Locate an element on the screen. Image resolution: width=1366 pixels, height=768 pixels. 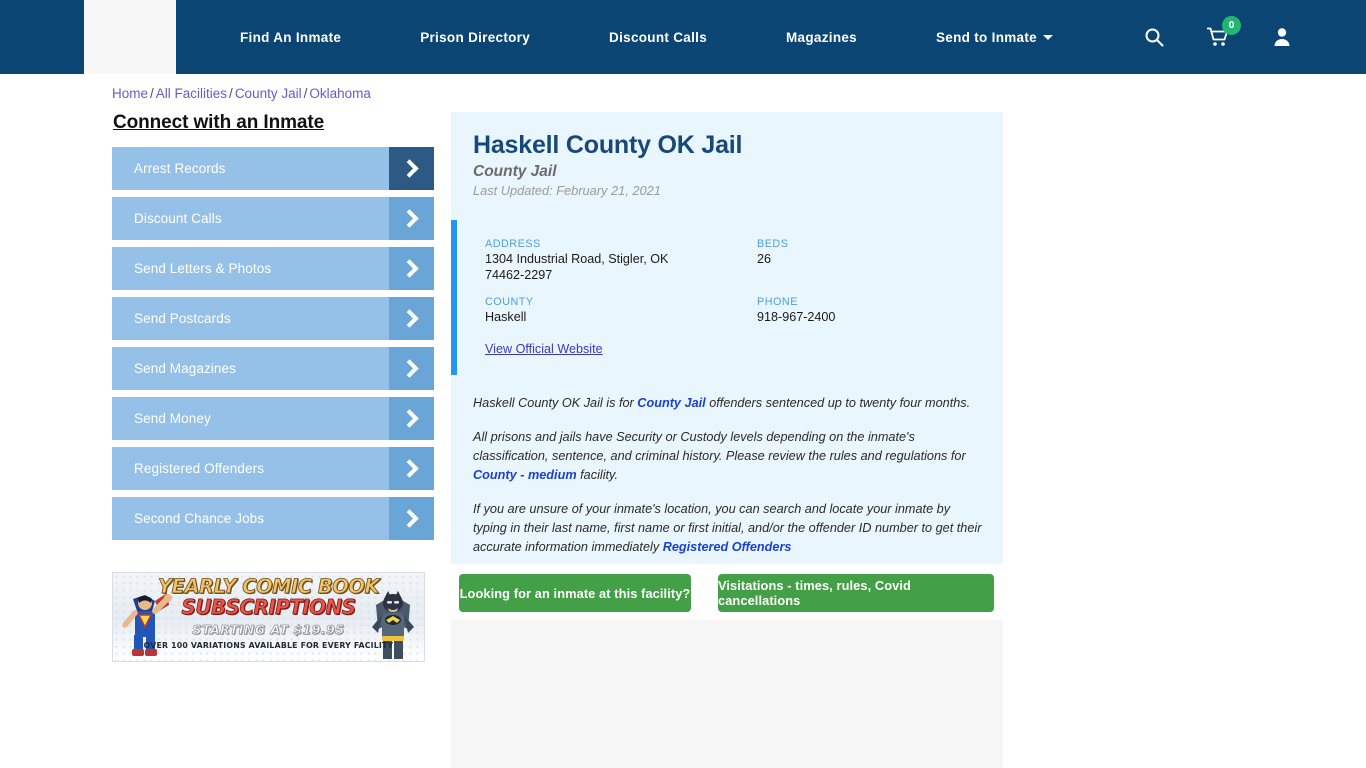
bottom-content-panel is located at coordinates (727, 694).